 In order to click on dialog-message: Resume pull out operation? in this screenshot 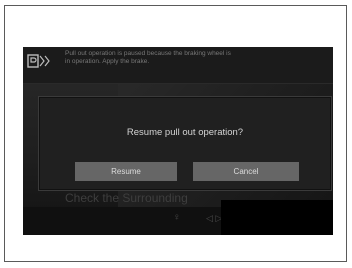, I will do `click(185, 132)`.